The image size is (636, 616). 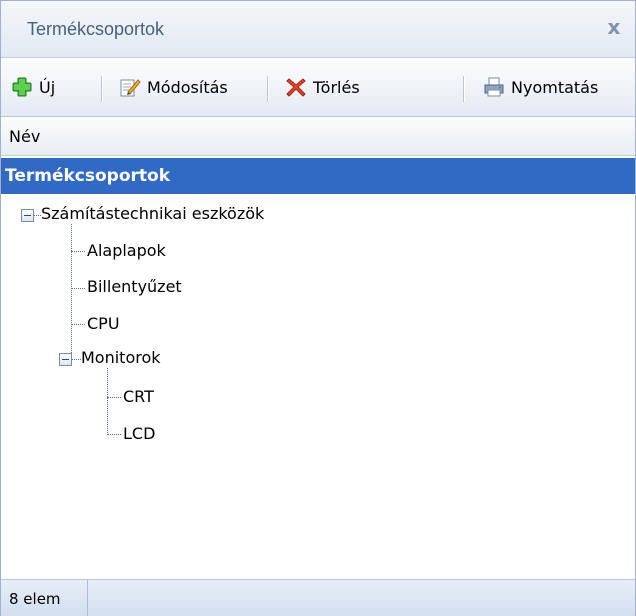 What do you see at coordinates (103, 323) in the screenshot?
I see `tree-item: CPU` at bounding box center [103, 323].